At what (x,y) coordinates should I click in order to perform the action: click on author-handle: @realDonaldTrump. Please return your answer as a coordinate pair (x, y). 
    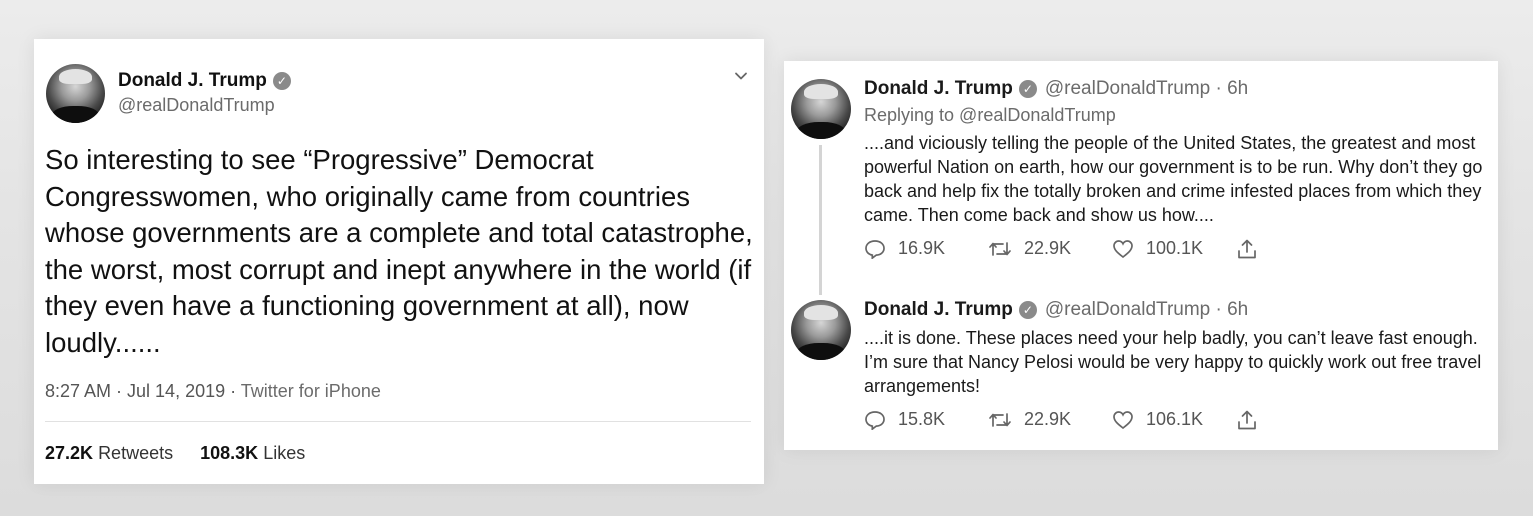
    Looking at the image, I should click on (196, 105).